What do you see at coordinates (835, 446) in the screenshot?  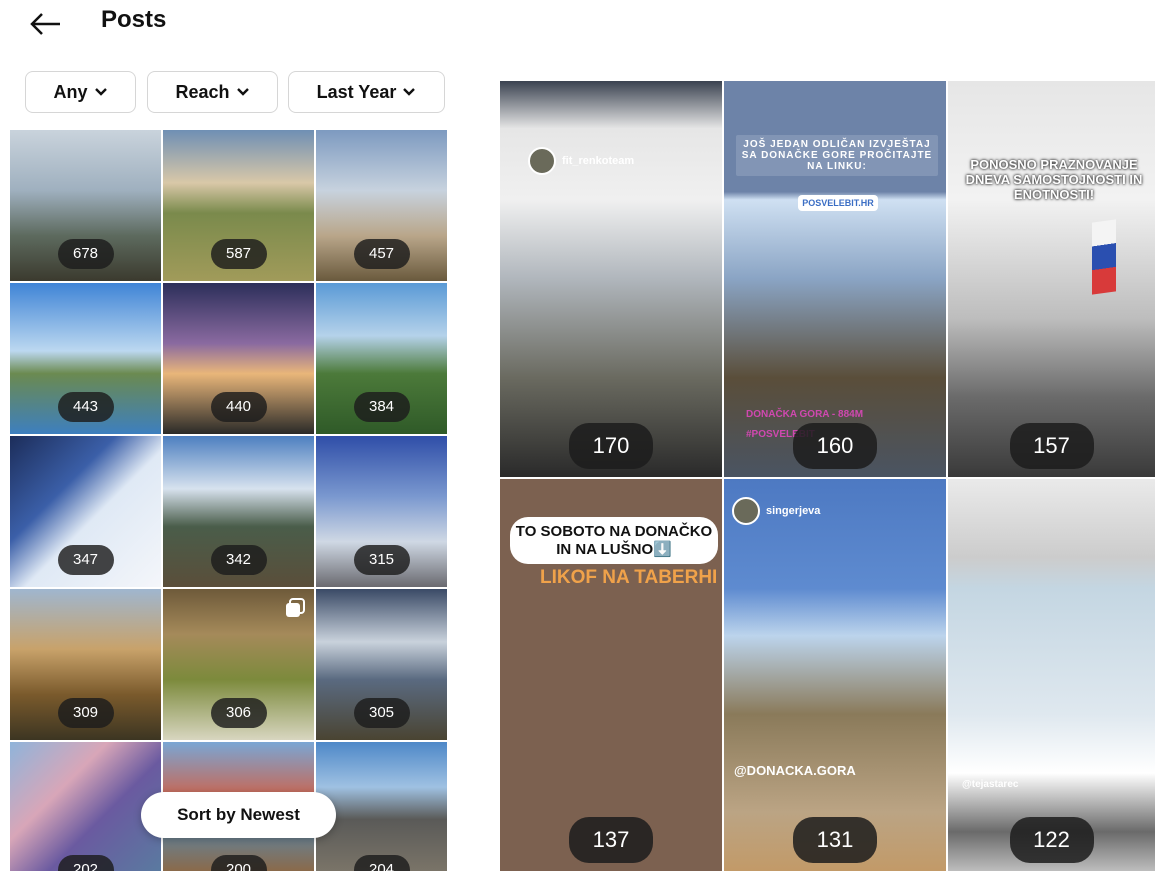 I see `reach-count-badge: 160` at bounding box center [835, 446].